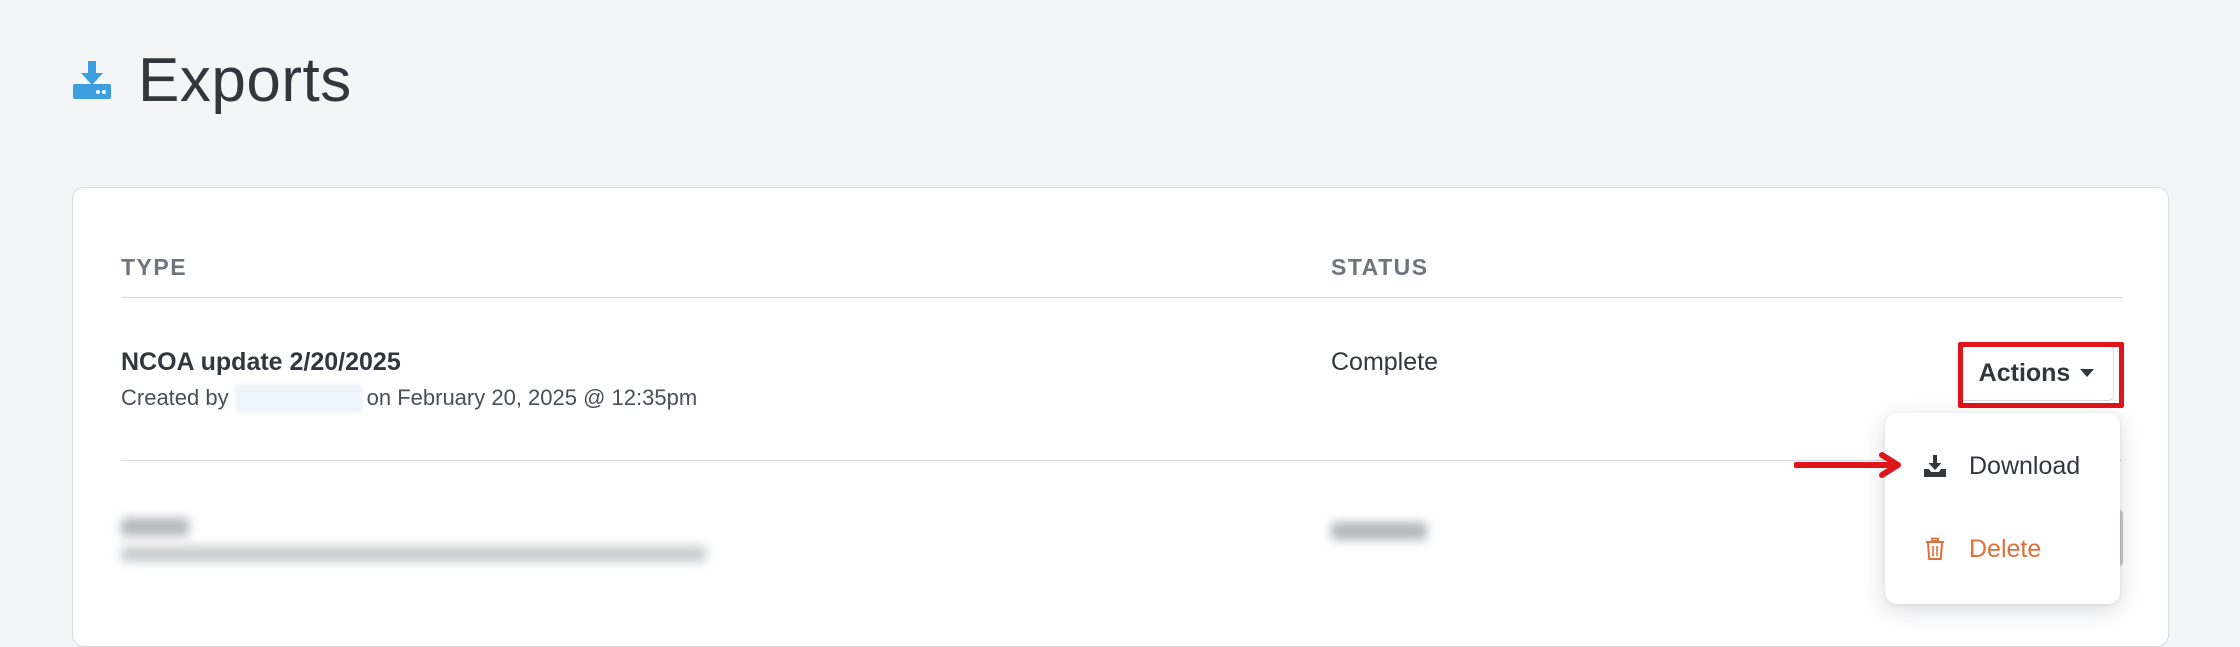 The width and height of the screenshot is (2240, 647). Describe the element at coordinates (298, 398) in the screenshot. I see `redacted-user-name` at that location.